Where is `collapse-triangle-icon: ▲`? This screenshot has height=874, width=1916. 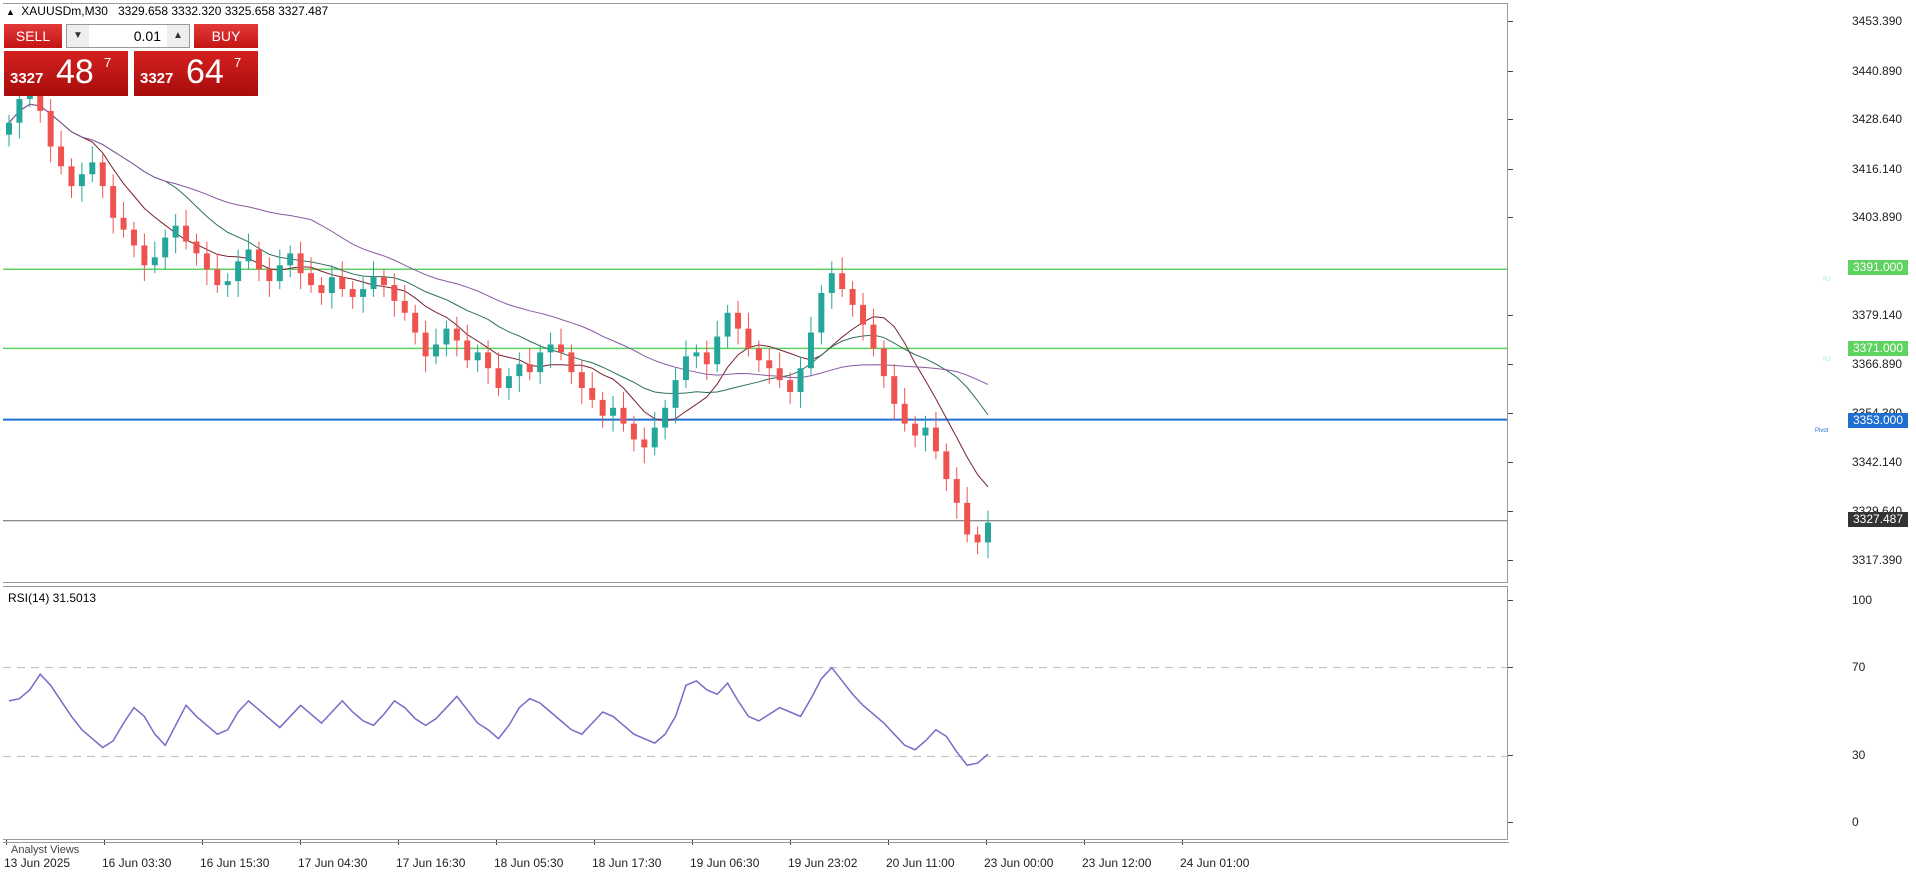
collapse-triangle-icon: ▲ is located at coordinates (10, 12).